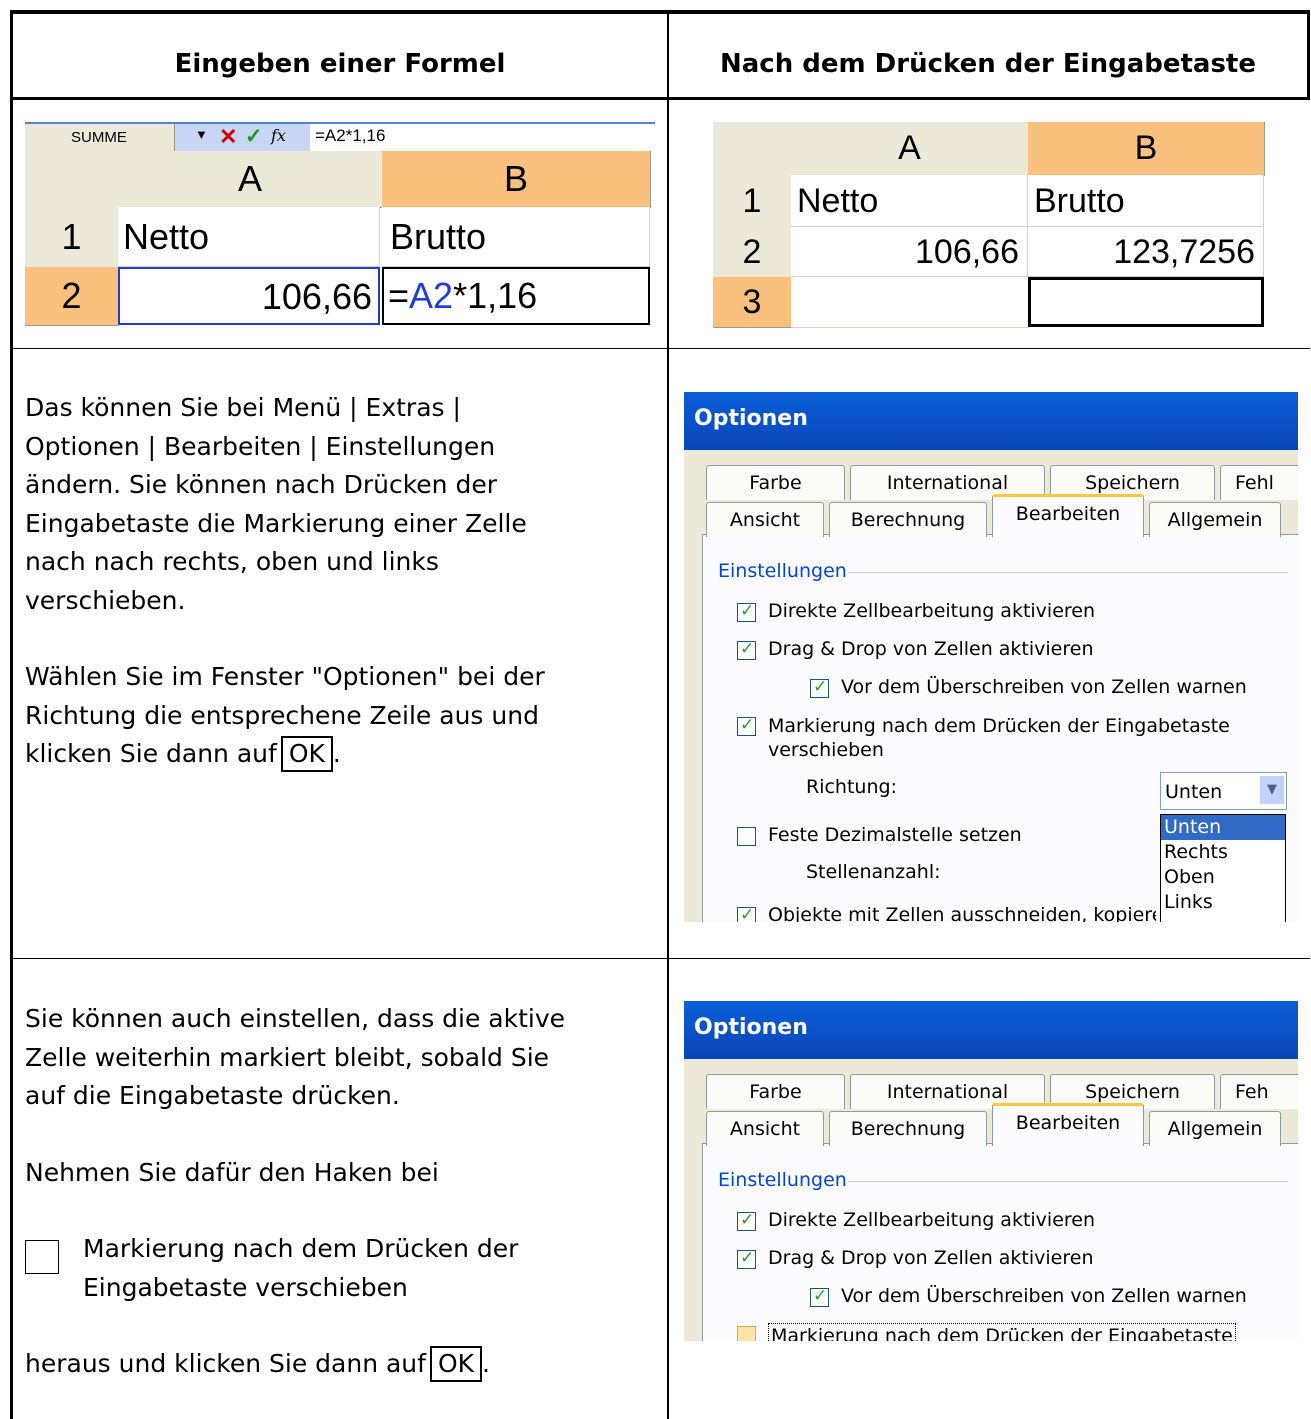  I want to click on tab-fehler: Fehl, so click(1259, 482).